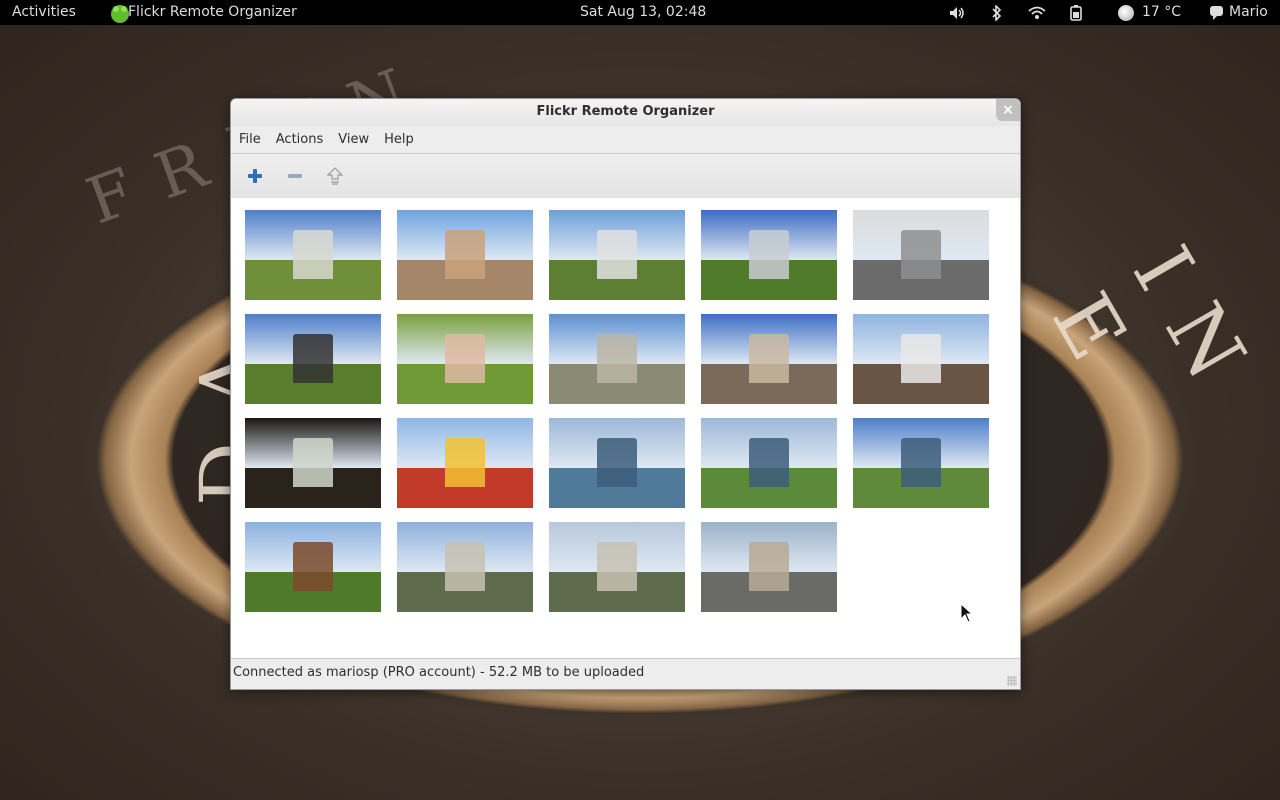 This screenshot has height=800, width=1280. What do you see at coordinates (967, 613) in the screenshot?
I see `mouse-cursor-icon` at bounding box center [967, 613].